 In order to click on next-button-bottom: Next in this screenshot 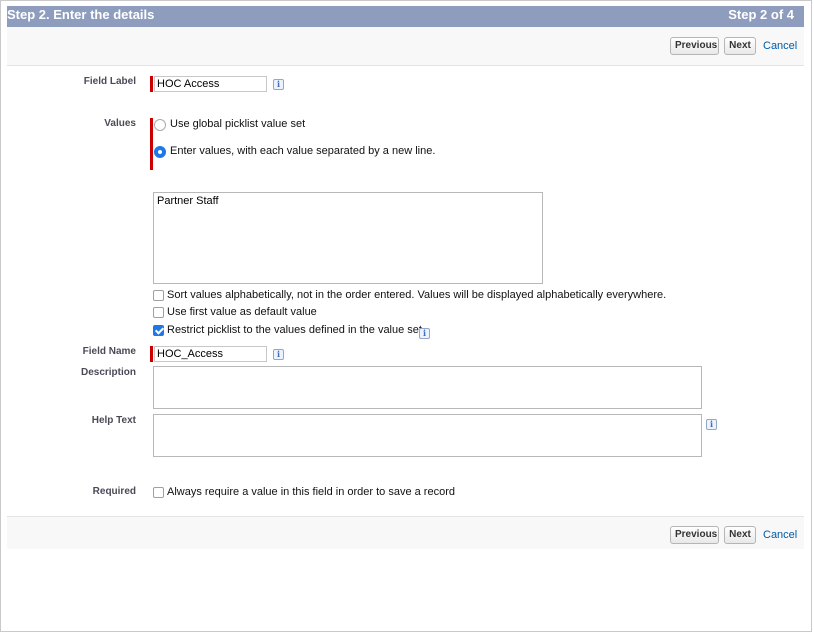, I will do `click(740, 535)`.